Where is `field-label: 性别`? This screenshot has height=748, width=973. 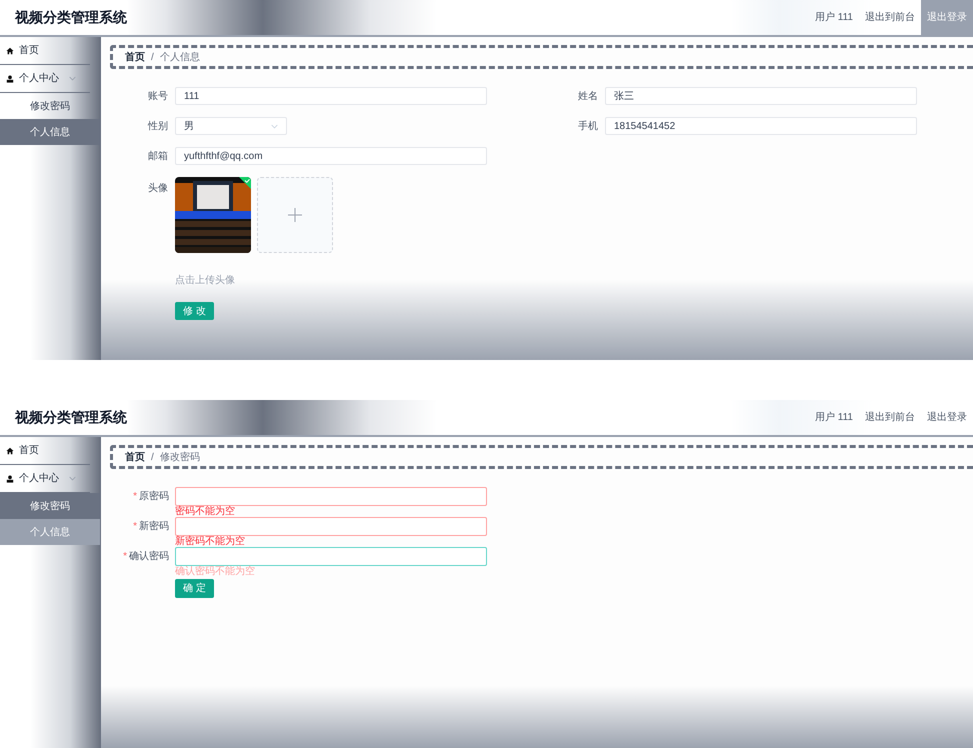 field-label: 性别 is located at coordinates (157, 127).